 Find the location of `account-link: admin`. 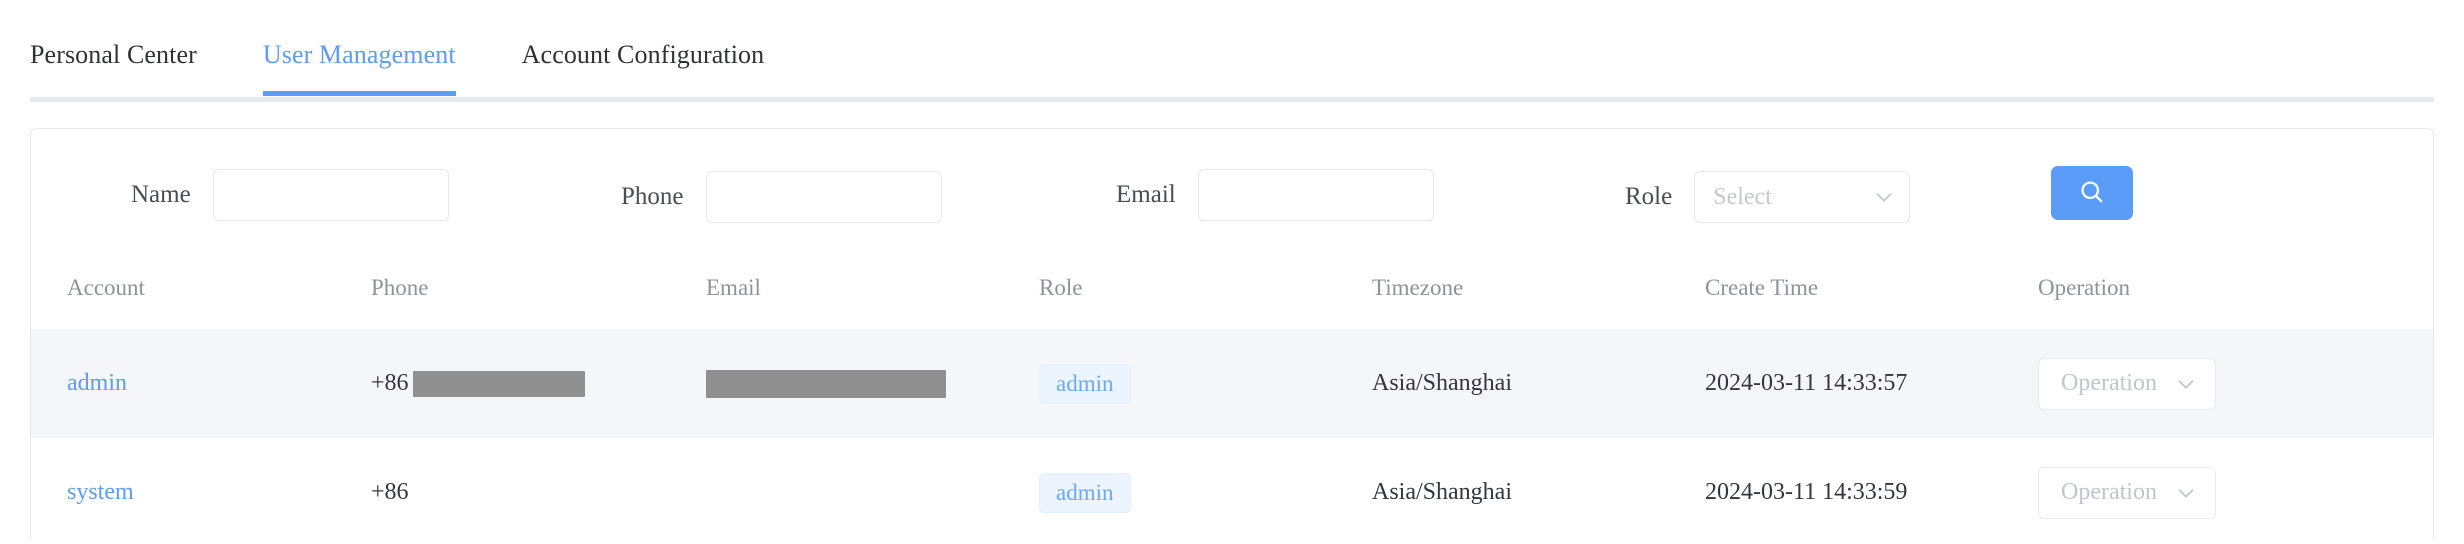

account-link: admin is located at coordinates (97, 383).